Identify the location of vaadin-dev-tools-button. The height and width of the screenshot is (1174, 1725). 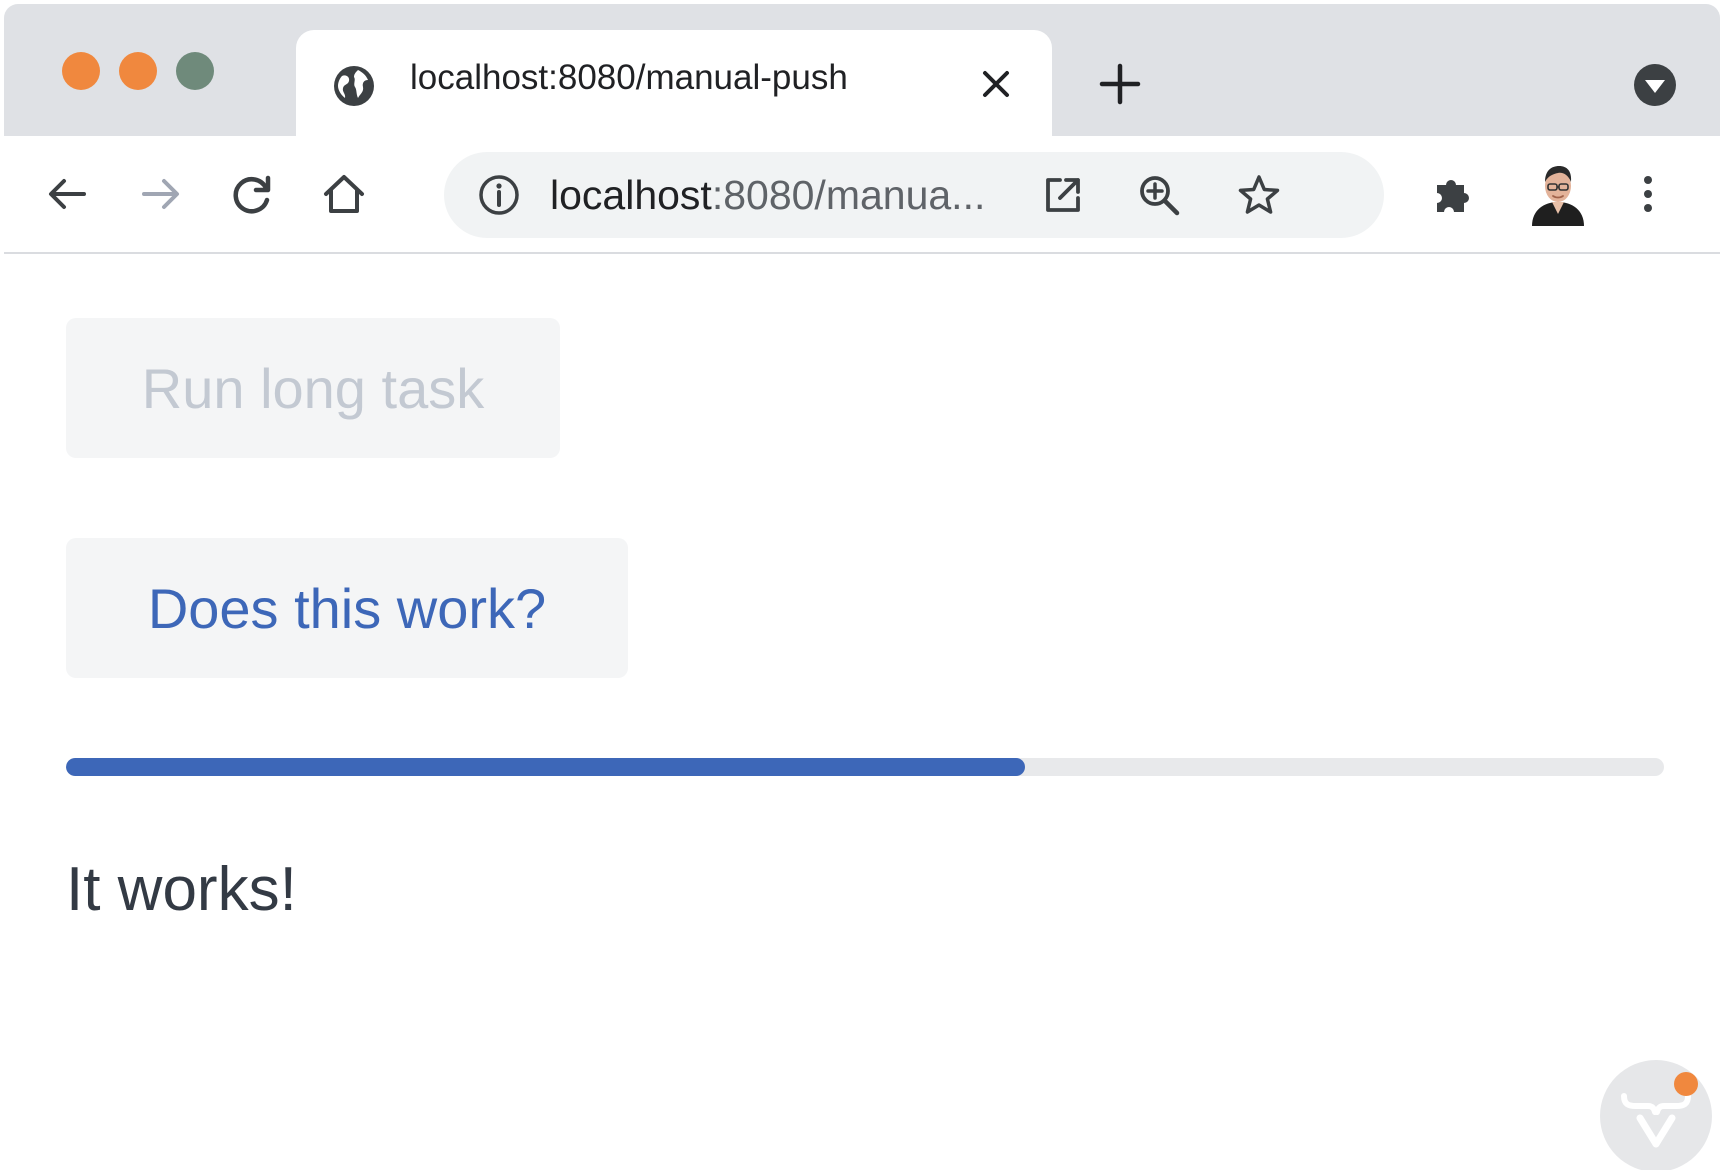
(1656, 1115).